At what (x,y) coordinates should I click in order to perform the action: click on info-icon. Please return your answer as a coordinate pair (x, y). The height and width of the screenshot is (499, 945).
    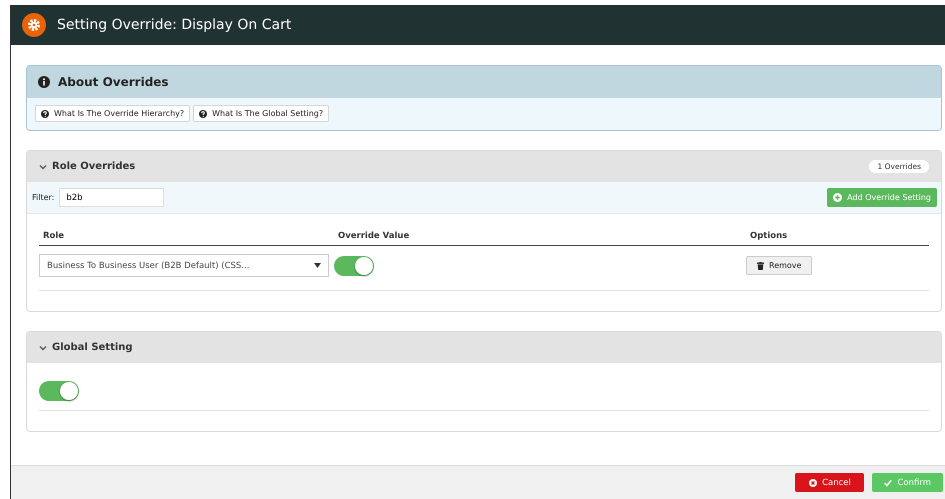
    Looking at the image, I should click on (44, 82).